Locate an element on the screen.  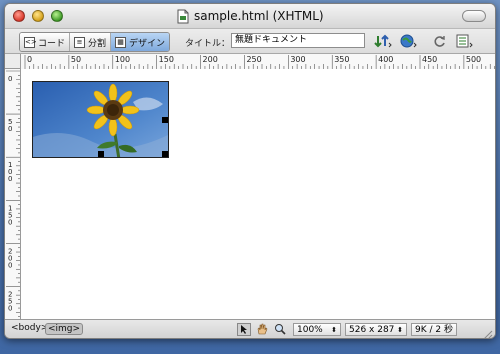
code-view-icon: <> is located at coordinates (30, 42).